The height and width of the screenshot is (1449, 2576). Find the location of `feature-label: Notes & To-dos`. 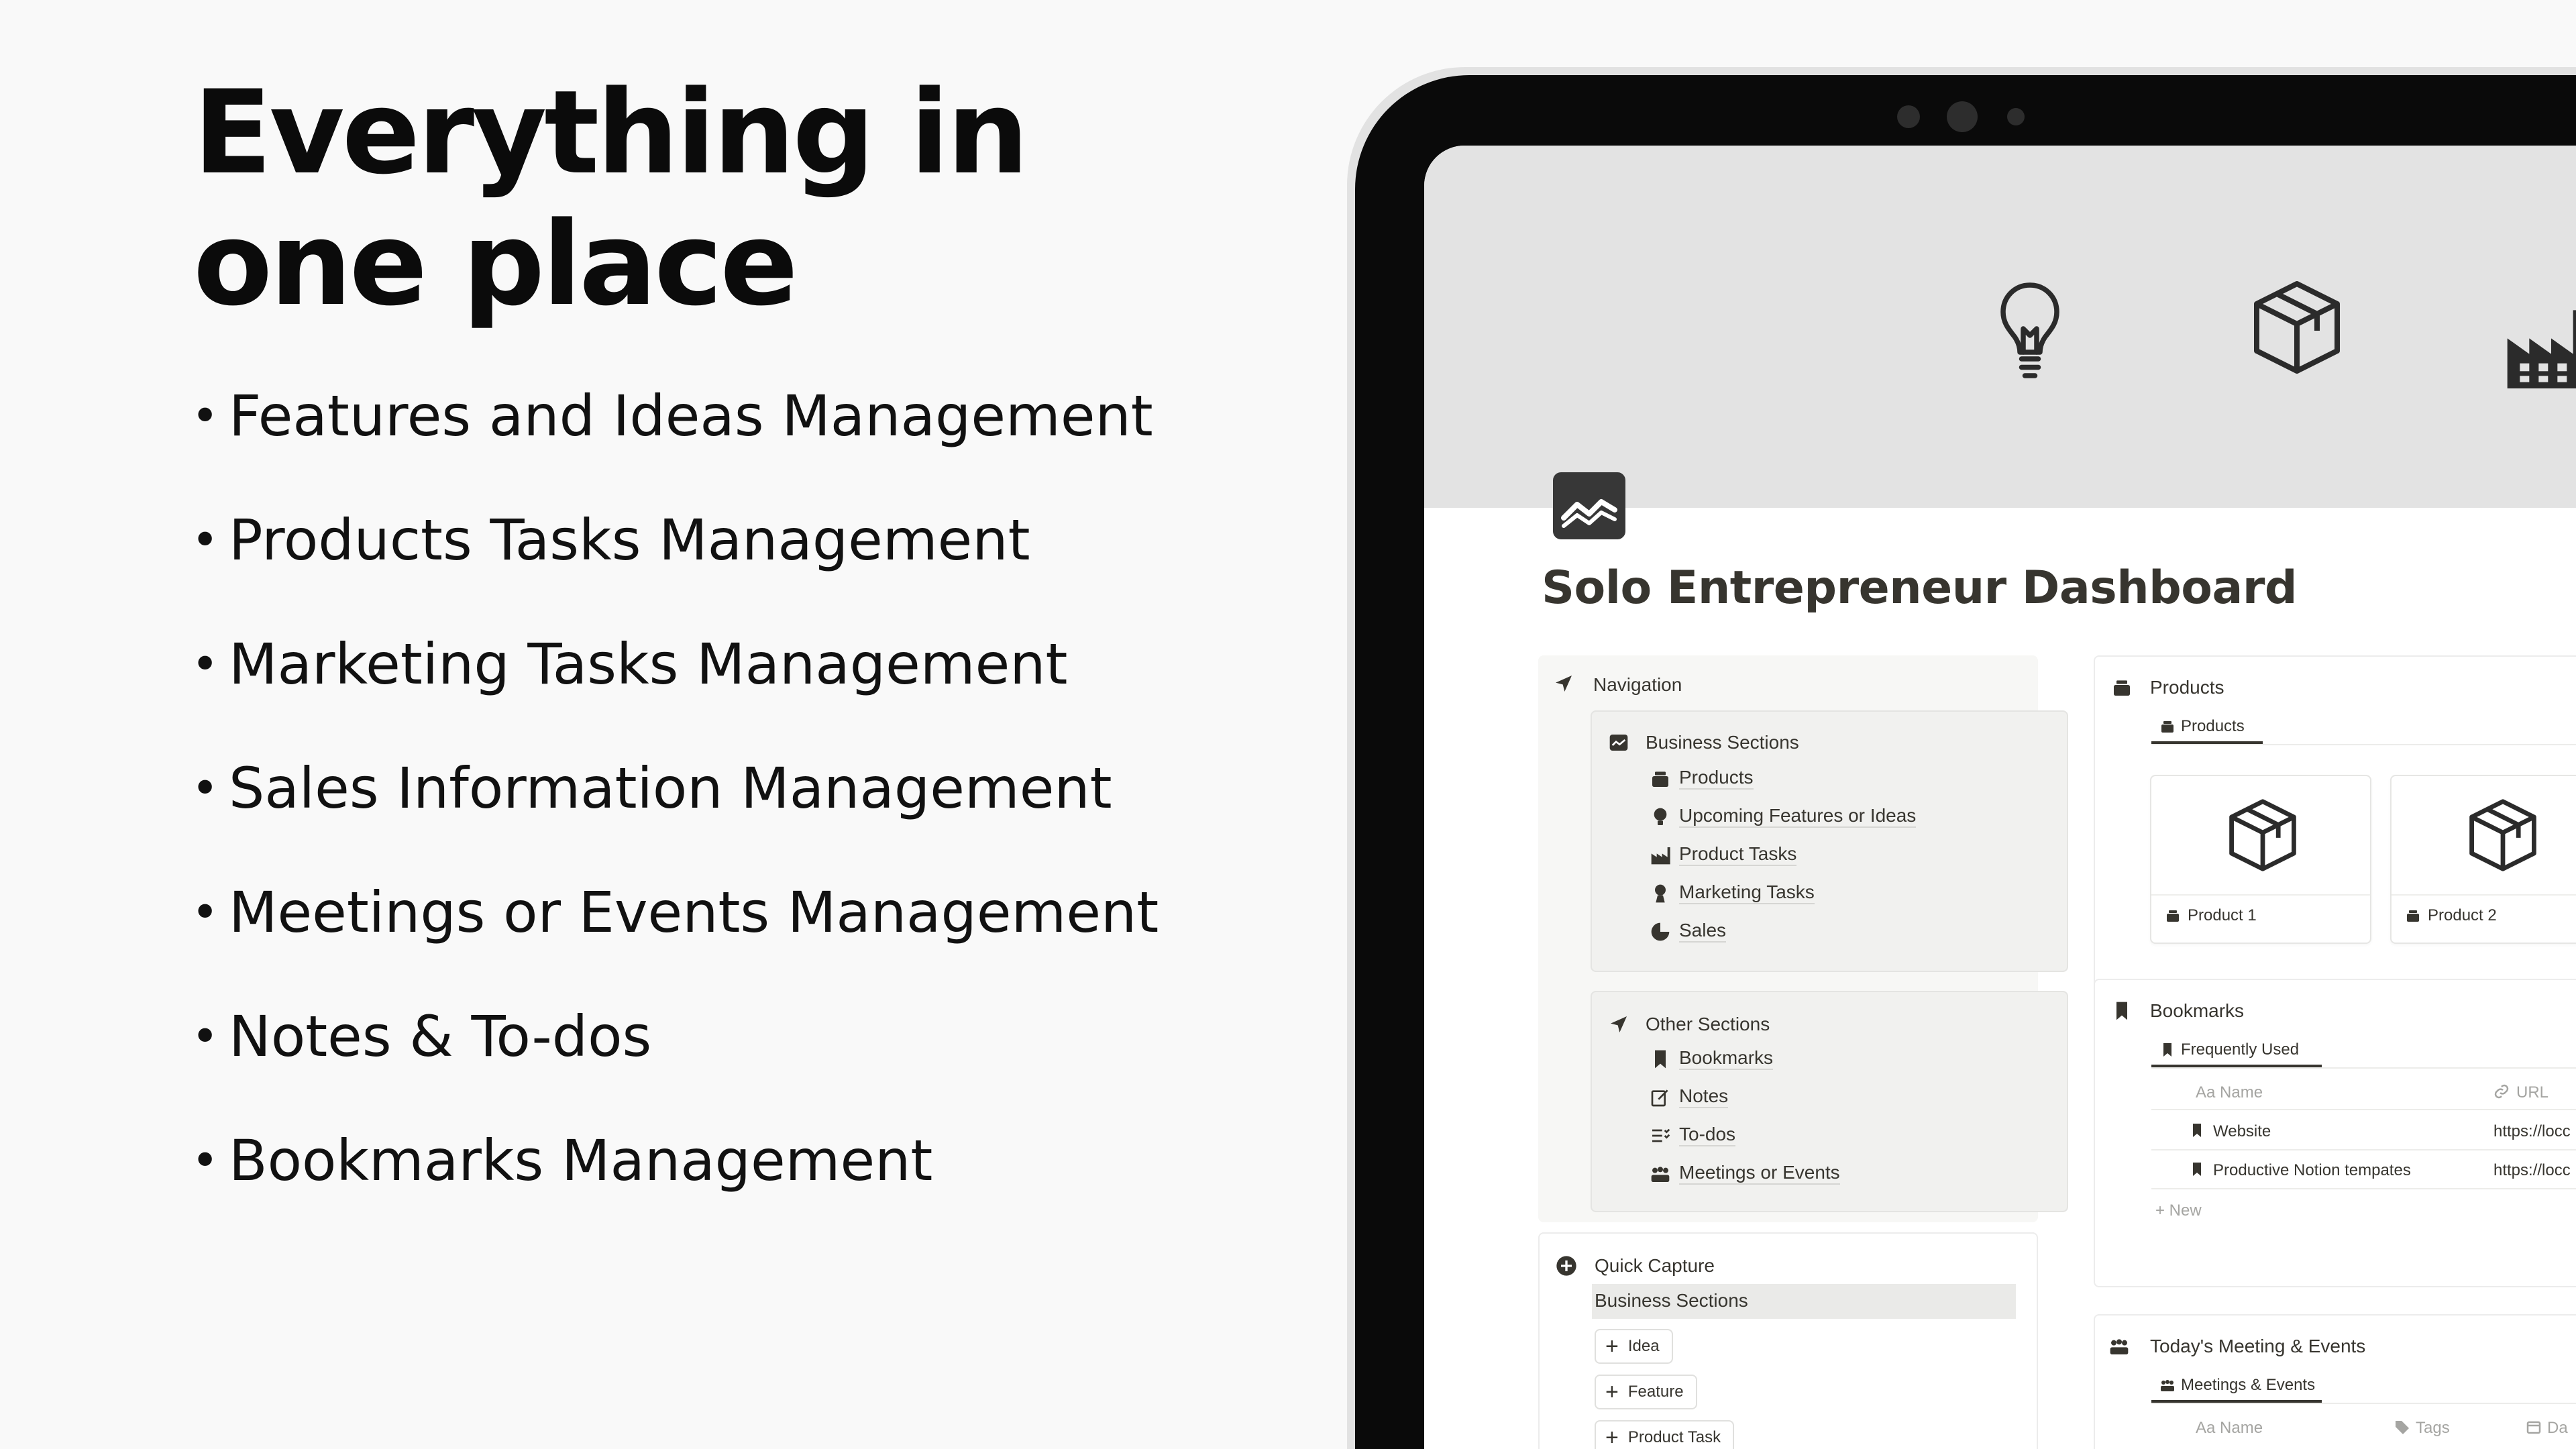

feature-label: Notes & To-dos is located at coordinates (440, 1036).